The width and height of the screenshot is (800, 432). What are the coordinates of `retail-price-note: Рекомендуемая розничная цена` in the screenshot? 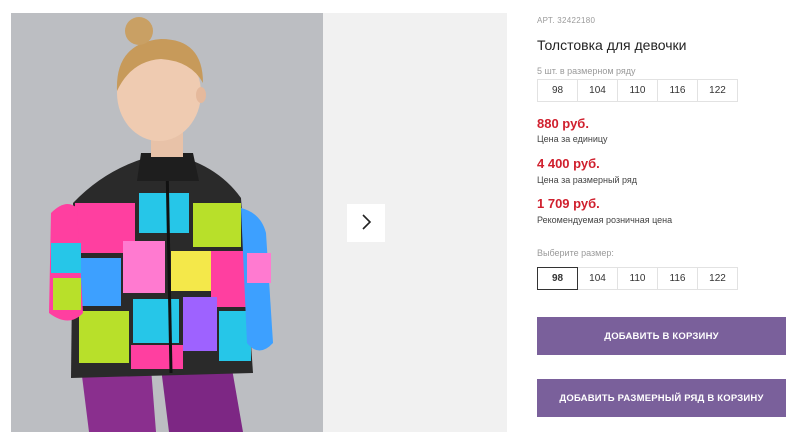 It's located at (605, 220).